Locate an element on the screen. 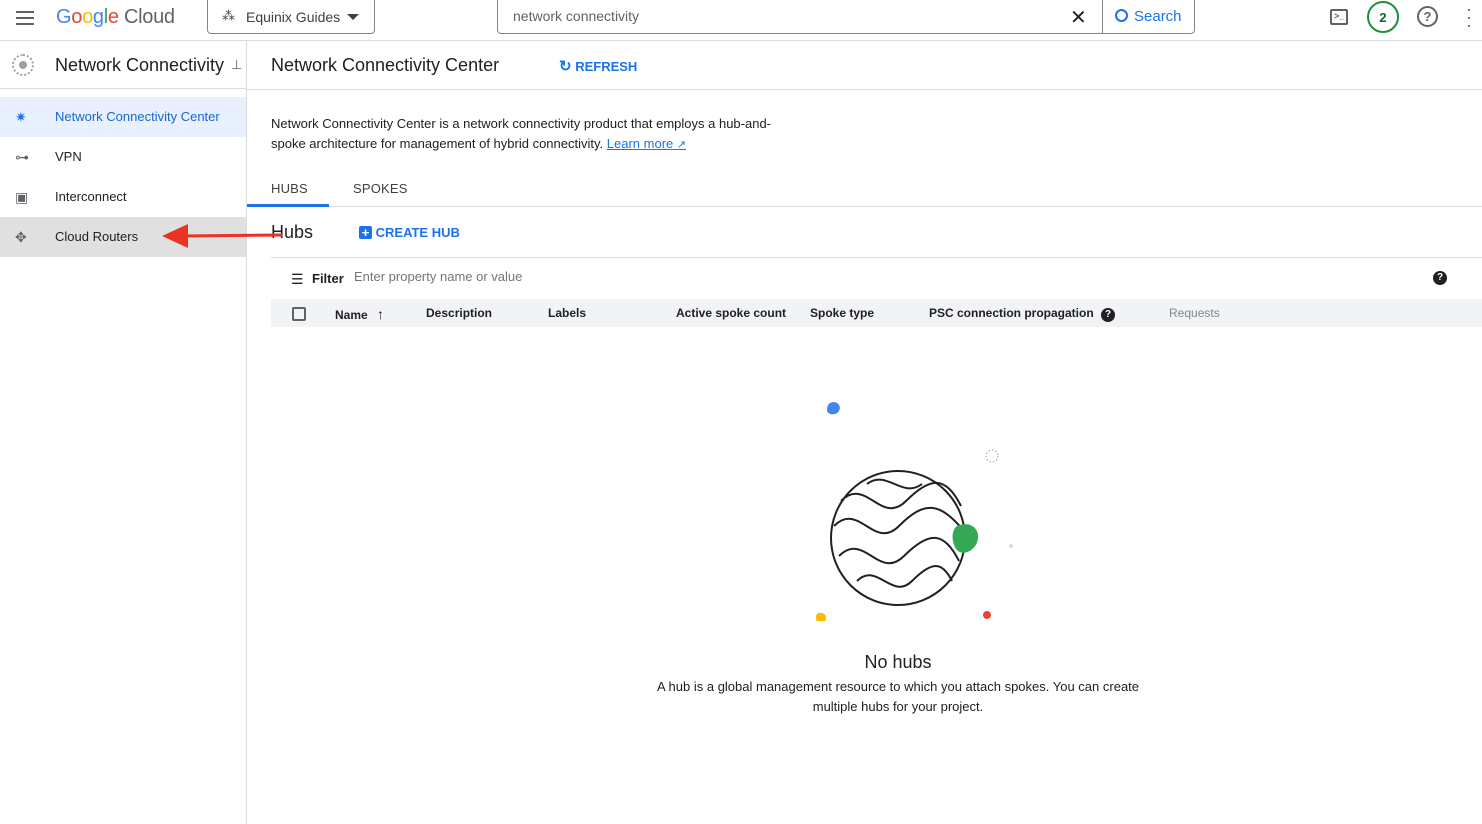 Image resolution: width=1482 pixels, height=824 pixels. notifications-badge: 2 is located at coordinates (1383, 17).